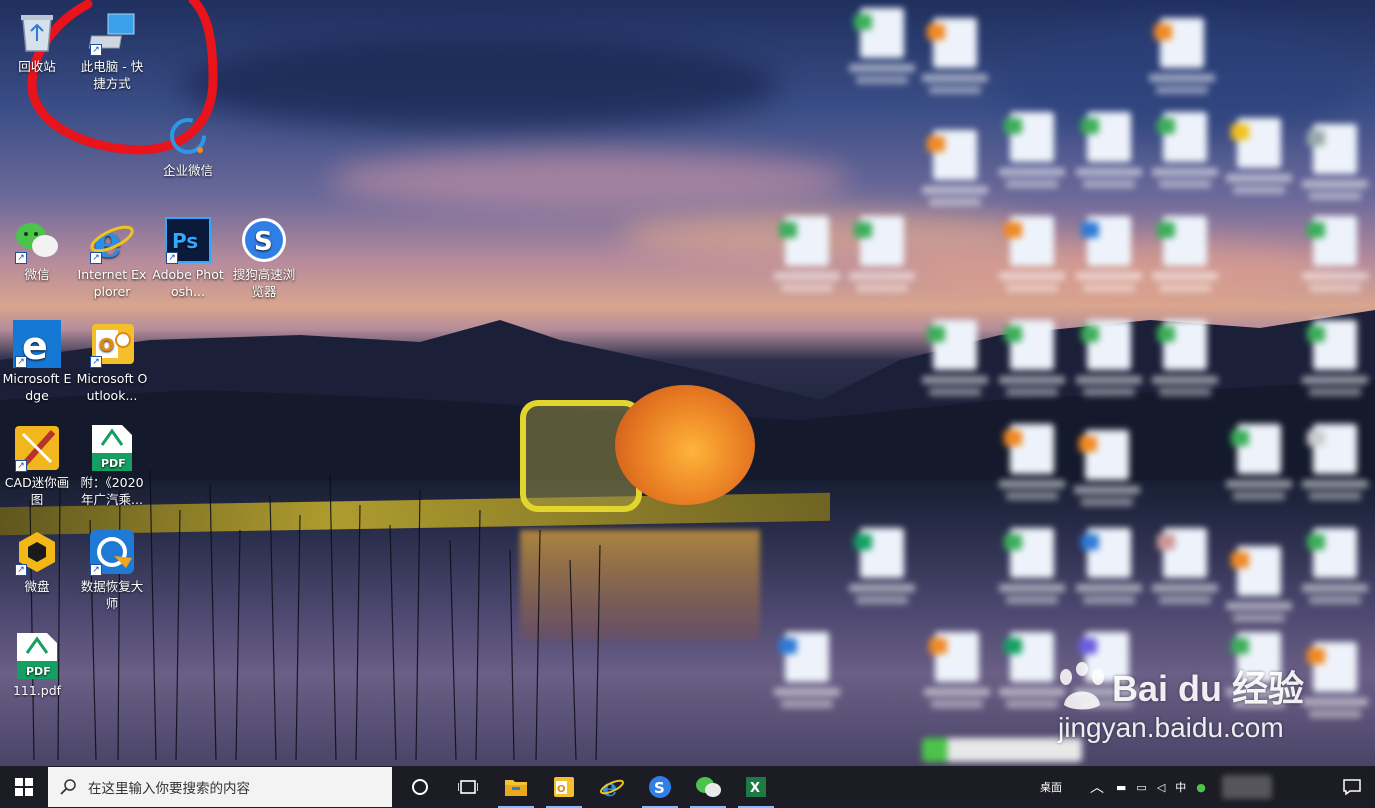 Image resolution: width=1375 pixels, height=808 pixels. What do you see at coordinates (37, 240) in the screenshot?
I see `wechat-icon: ↗` at bounding box center [37, 240].